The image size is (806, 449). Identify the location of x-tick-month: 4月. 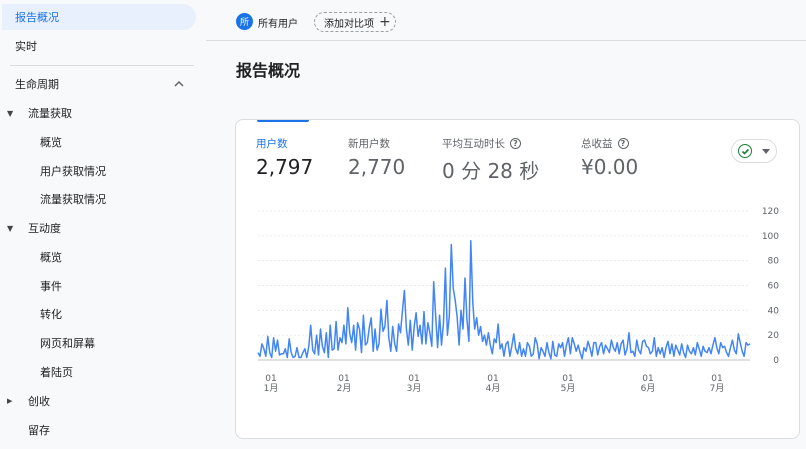
(493, 388).